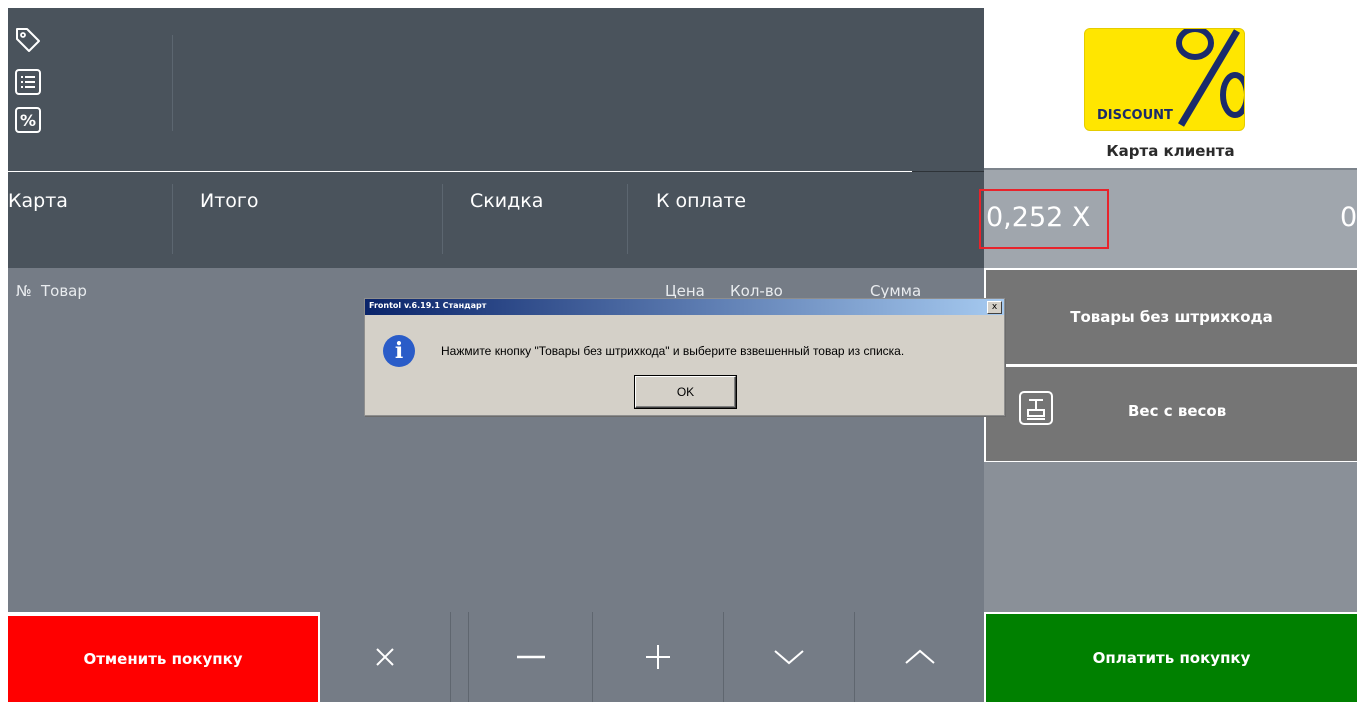 The image size is (1357, 702). Describe the element at coordinates (507, 201) in the screenshot. I see `discount-label: Скидка` at that location.